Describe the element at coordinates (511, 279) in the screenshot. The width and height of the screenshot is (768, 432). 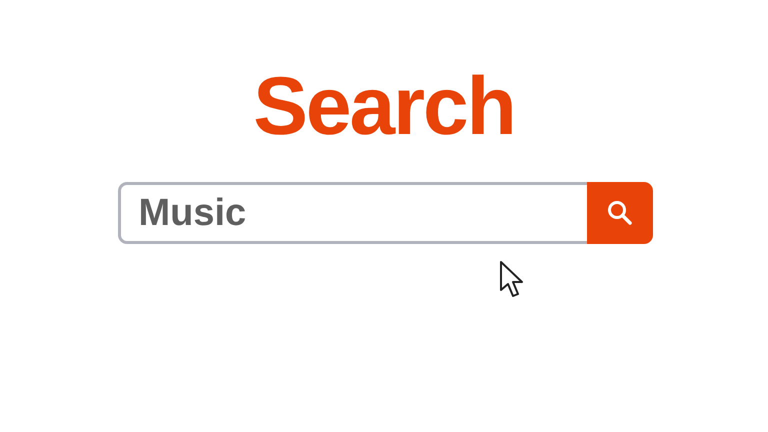
I see `mouse-pointer-icon` at that location.